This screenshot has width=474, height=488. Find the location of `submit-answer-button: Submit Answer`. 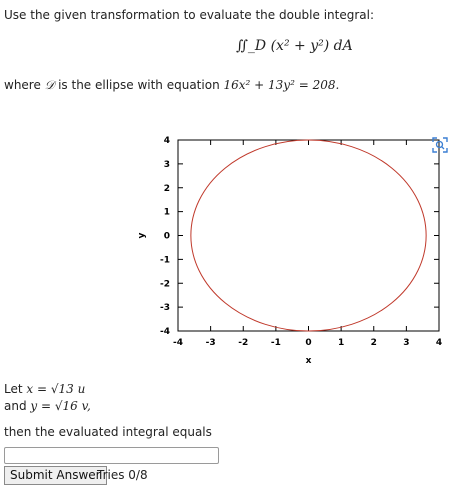

submit-answer-button: Submit Answer is located at coordinates (55, 475).